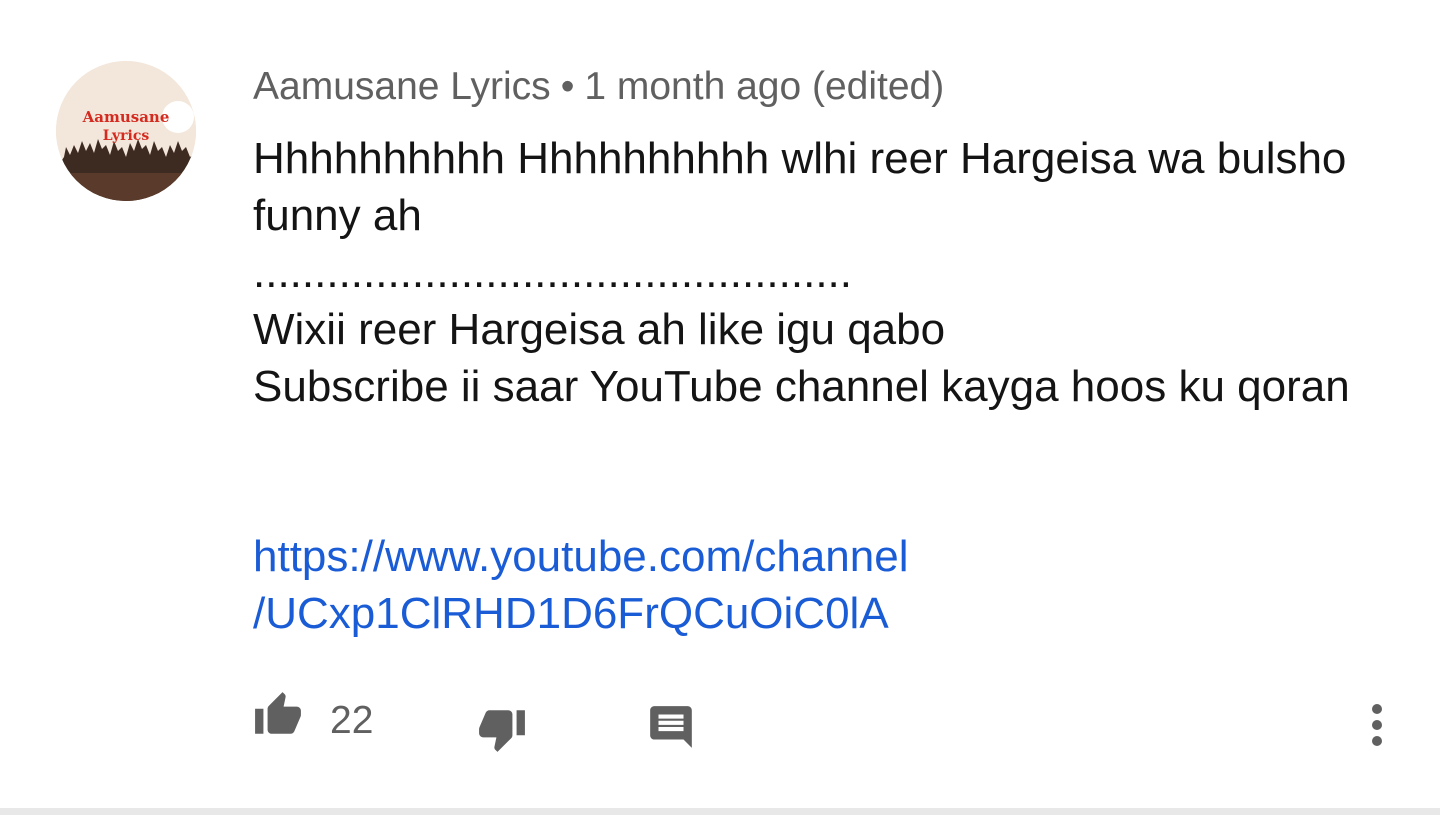 This screenshot has height=815, width=1440. I want to click on comment-icon, so click(671, 727).